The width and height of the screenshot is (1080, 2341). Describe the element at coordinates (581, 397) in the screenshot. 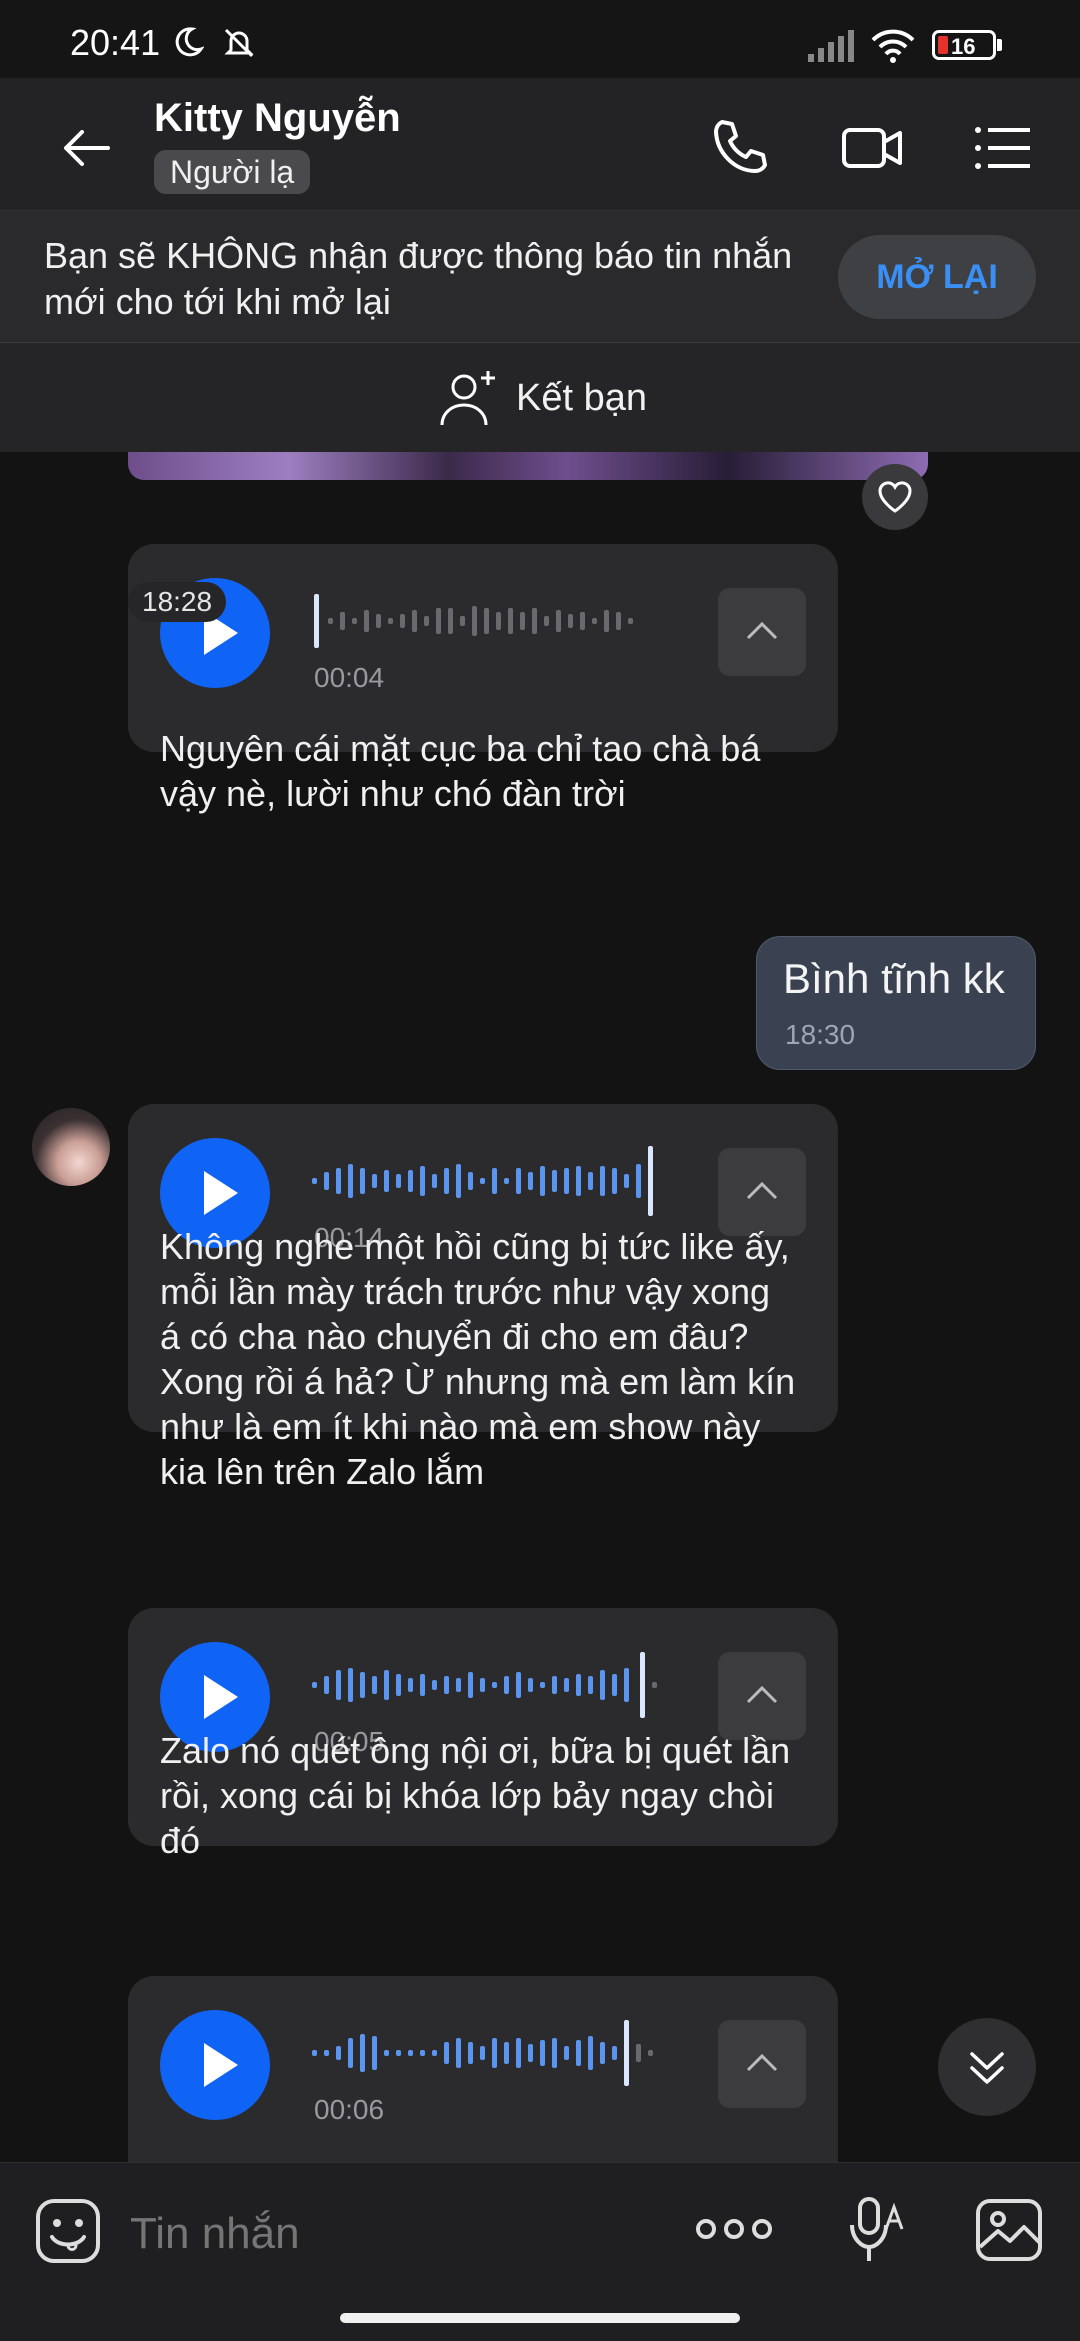

I see `add-friend-label: Kết bạn` at that location.